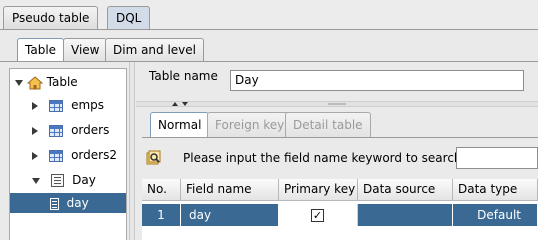 The image size is (538, 240). I want to click on primary-key-checkbox: ✓, so click(317, 215).